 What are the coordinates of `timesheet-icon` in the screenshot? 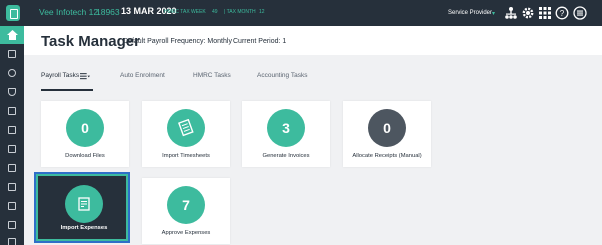 It's located at (186, 128).